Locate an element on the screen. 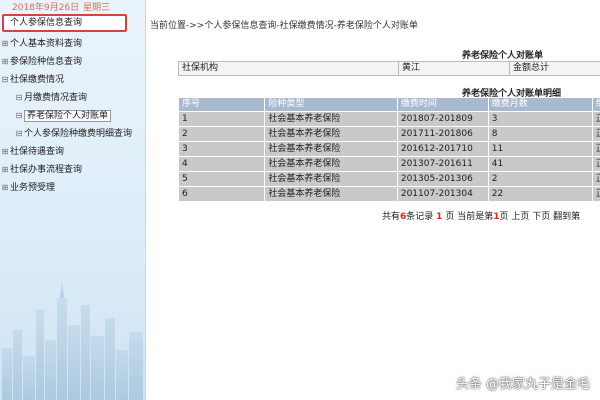 This screenshot has width=600, height=400. column-header: 序号 is located at coordinates (221, 104).